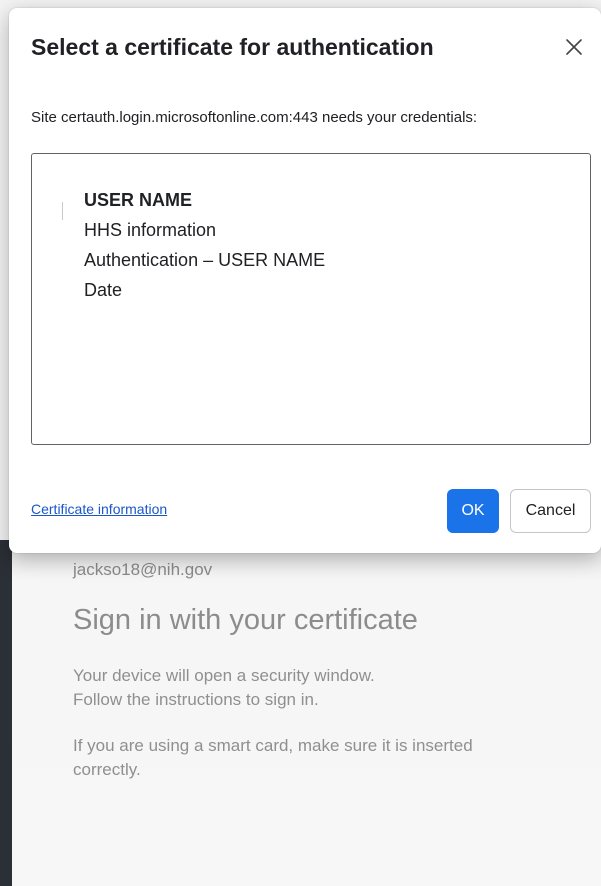 The width and height of the screenshot is (601, 886). I want to click on selection-marker, so click(62, 211).